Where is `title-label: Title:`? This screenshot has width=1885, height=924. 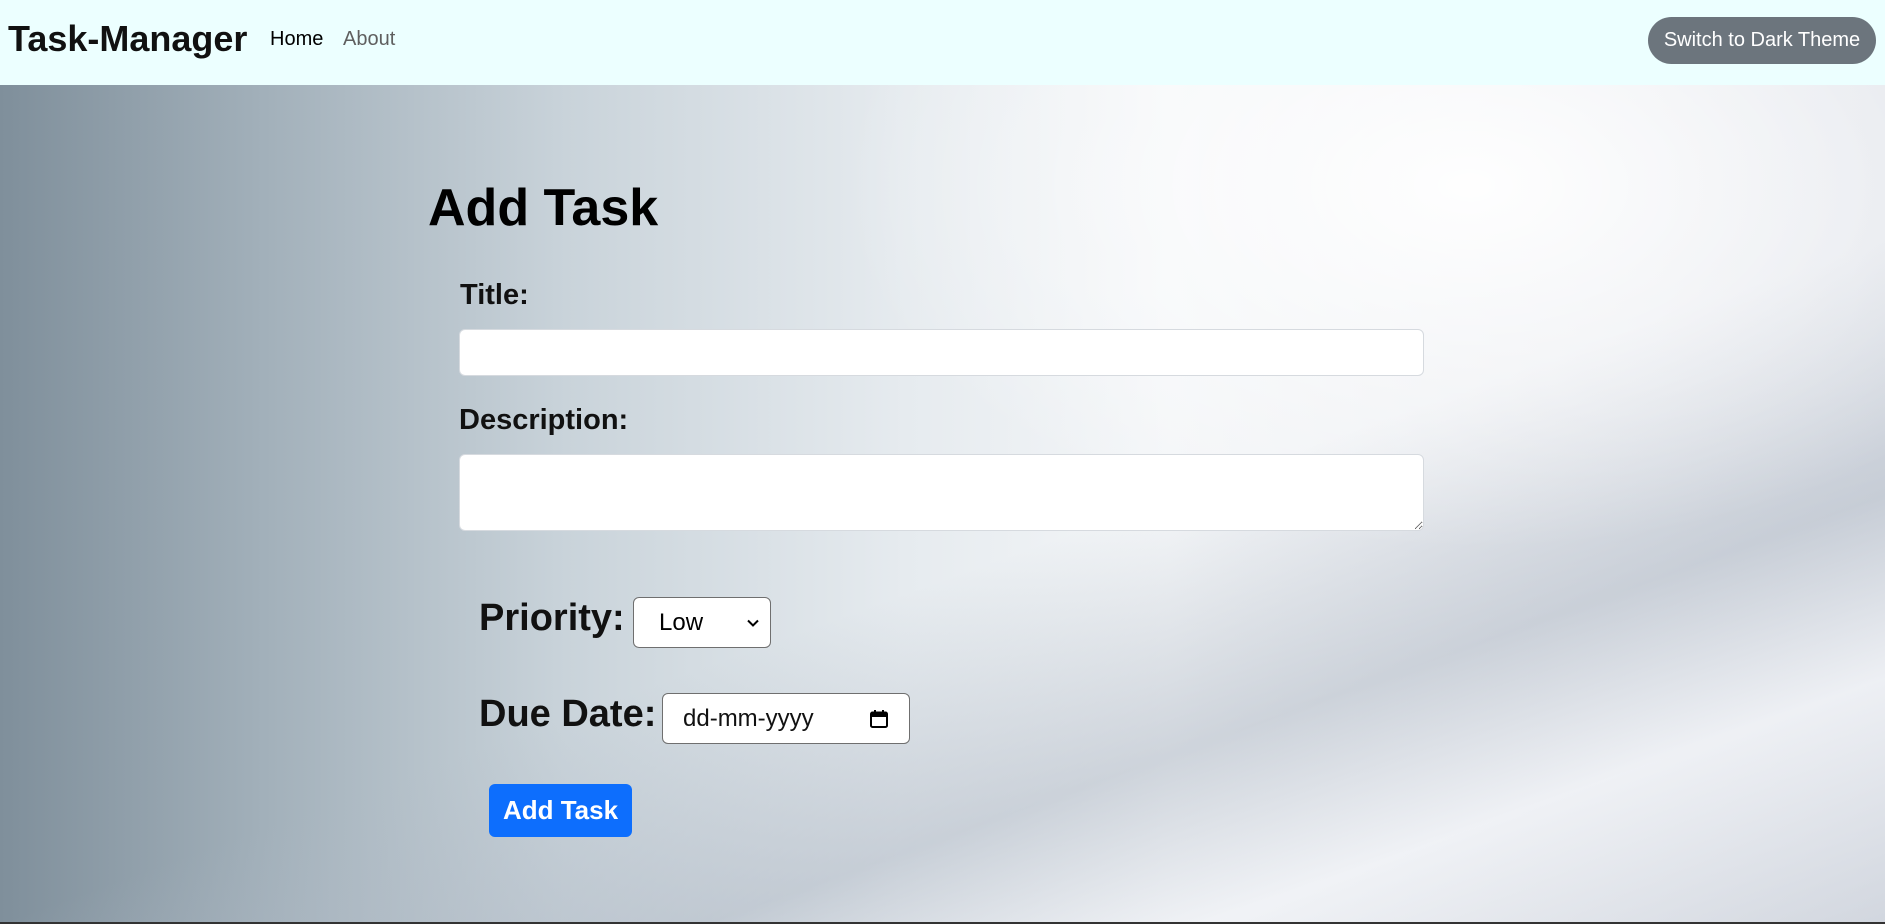
title-label: Title: is located at coordinates (494, 295).